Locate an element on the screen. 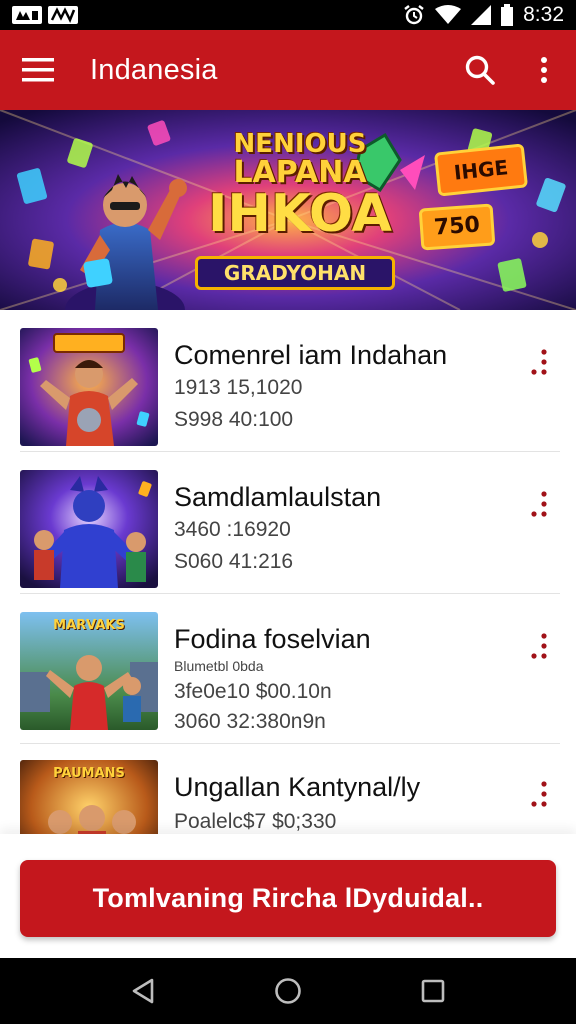 This screenshot has height=1024, width=576. game-stat-1: 3460 :16920 is located at coordinates (232, 529).